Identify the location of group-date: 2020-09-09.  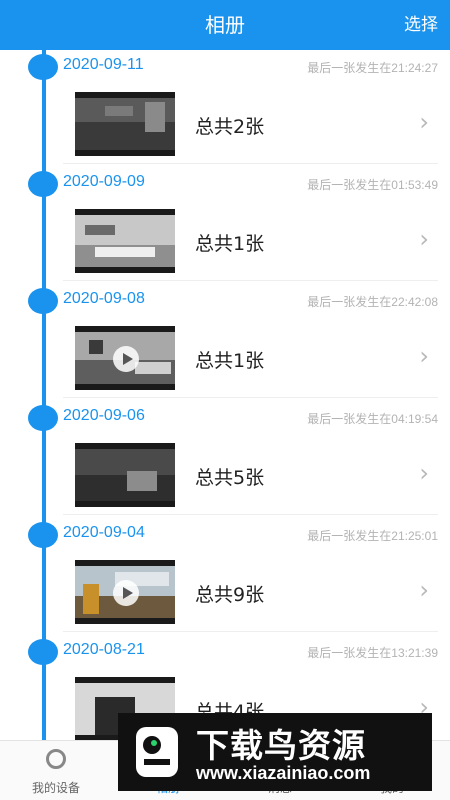
(104, 181).